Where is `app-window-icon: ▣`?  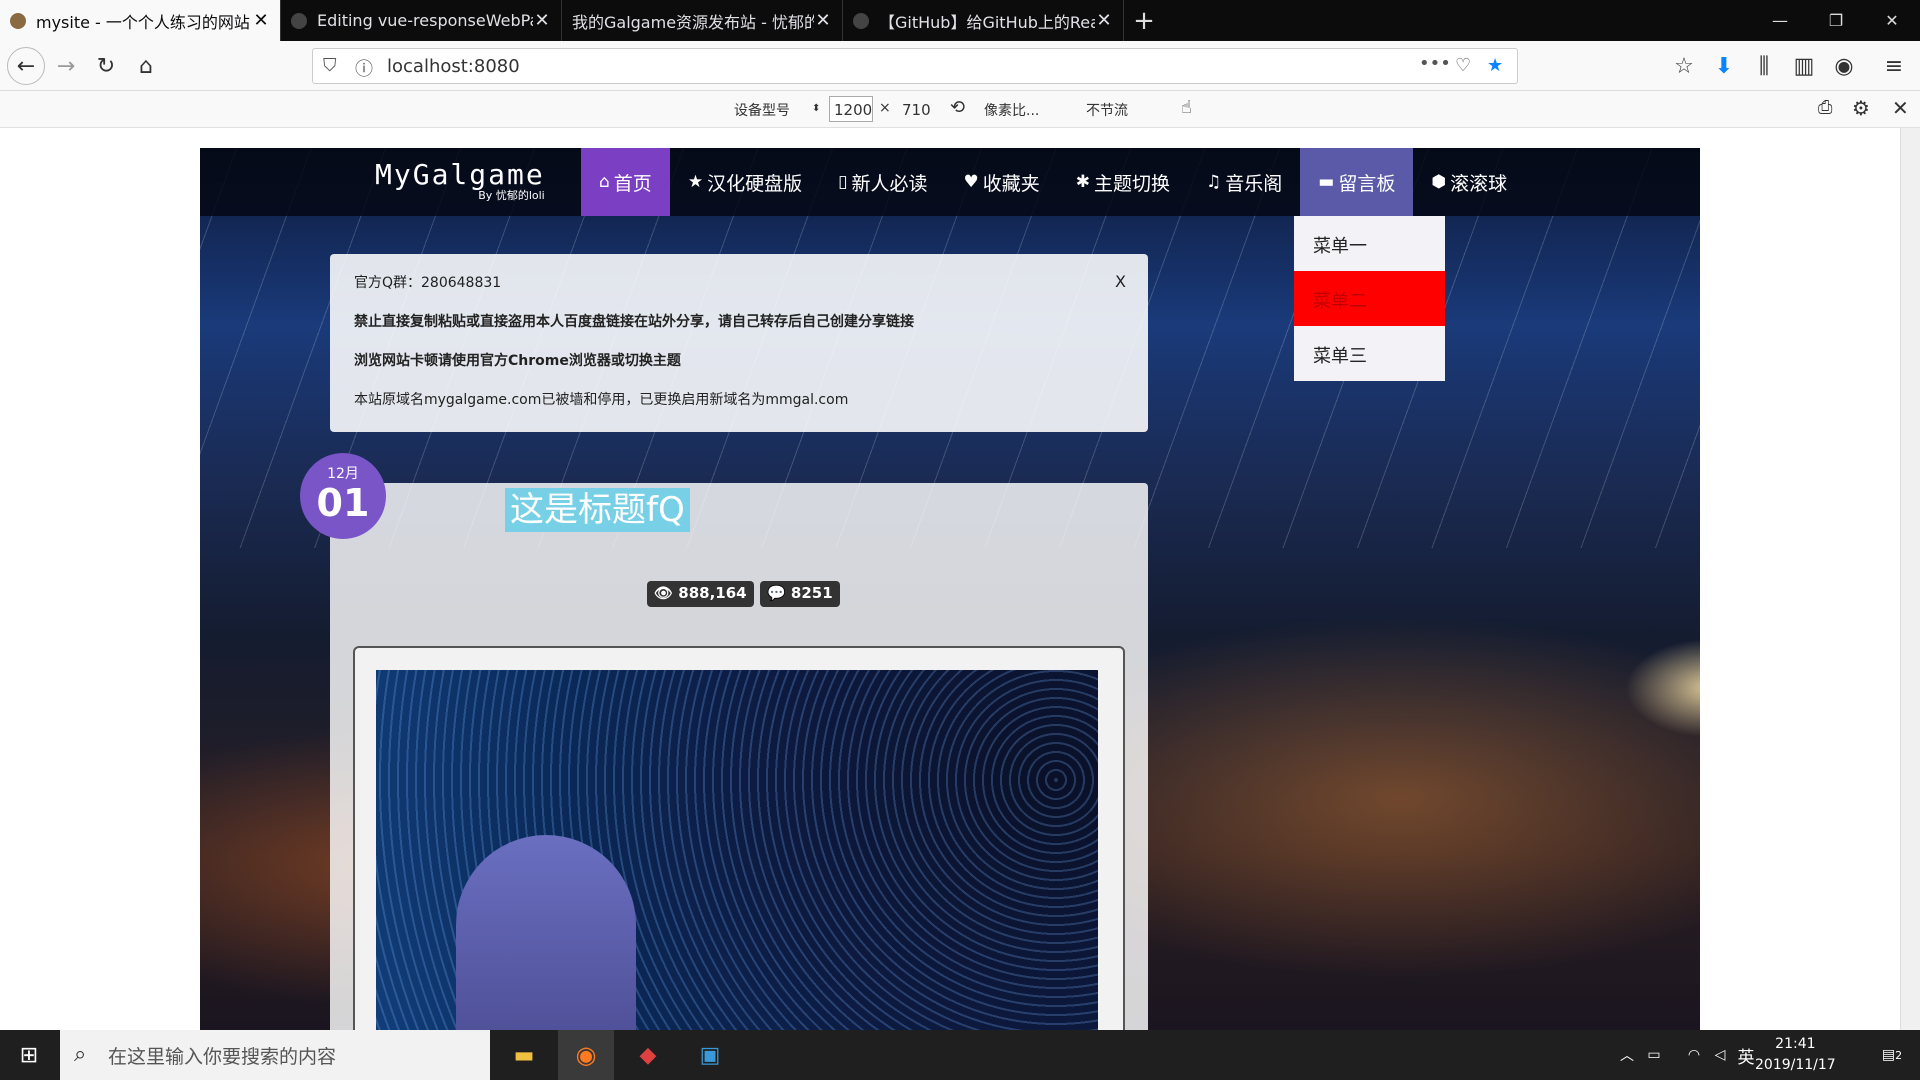
app-window-icon: ▣ is located at coordinates (710, 1055).